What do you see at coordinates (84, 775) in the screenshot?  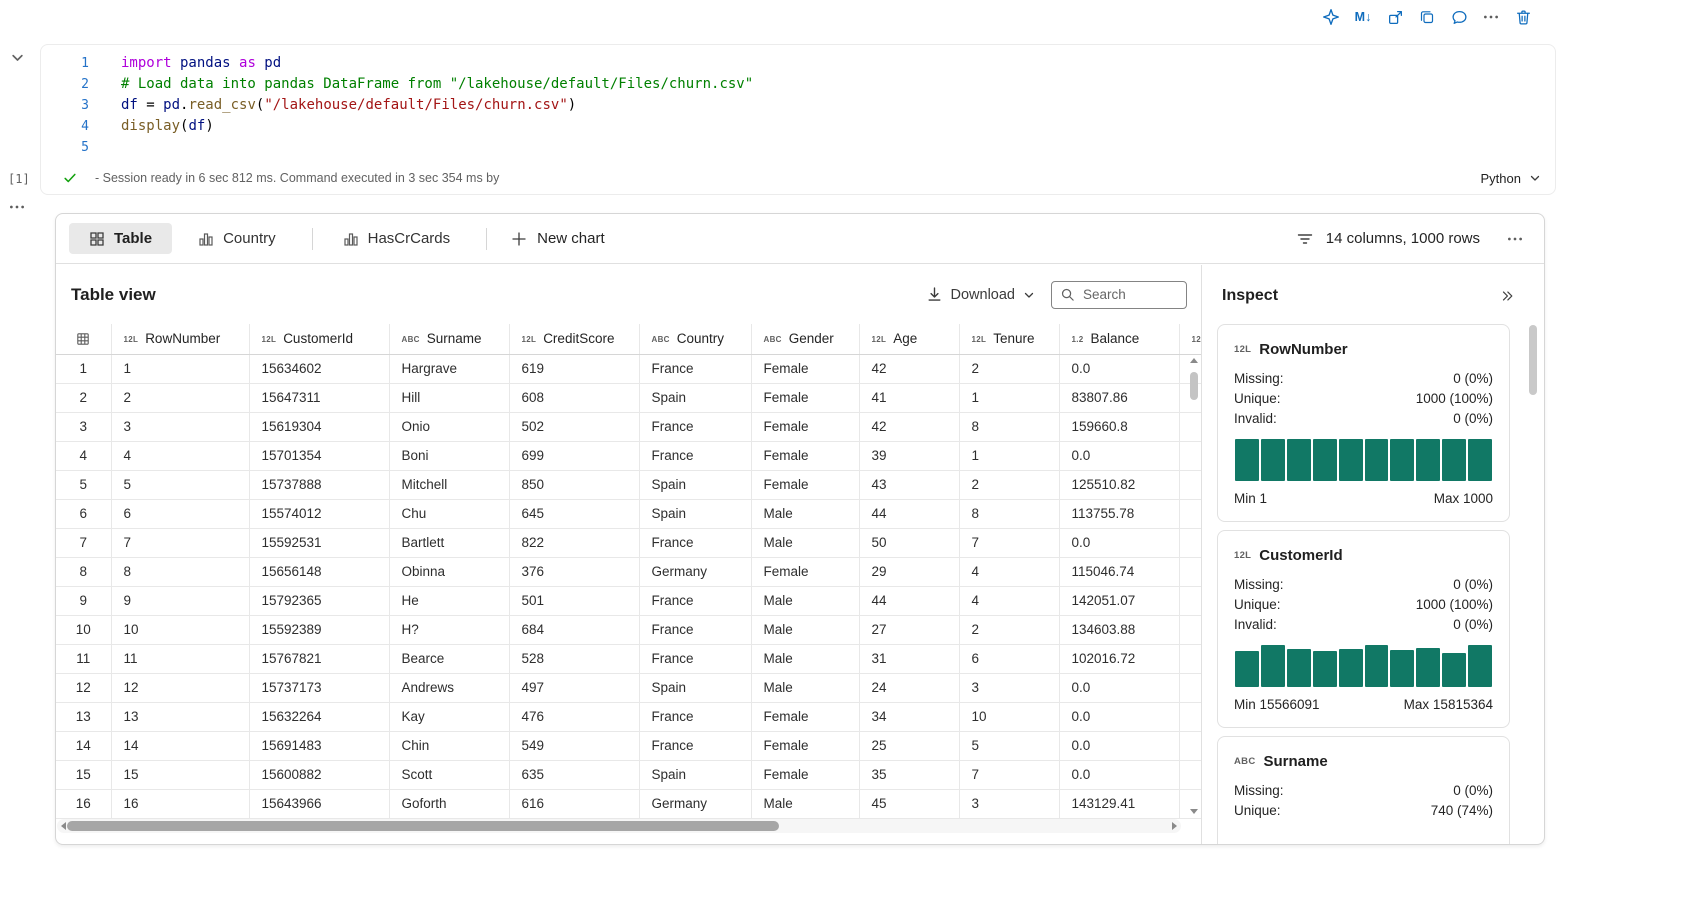 I see `row-index: 15` at bounding box center [84, 775].